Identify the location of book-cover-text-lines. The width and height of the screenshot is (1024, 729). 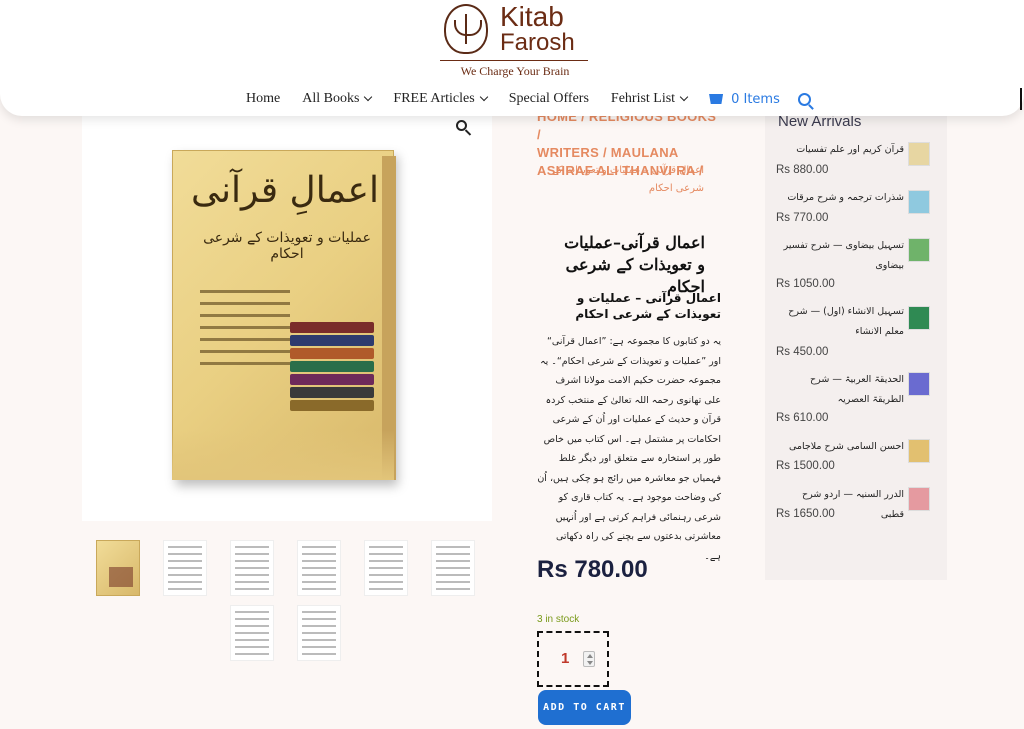
(245, 332).